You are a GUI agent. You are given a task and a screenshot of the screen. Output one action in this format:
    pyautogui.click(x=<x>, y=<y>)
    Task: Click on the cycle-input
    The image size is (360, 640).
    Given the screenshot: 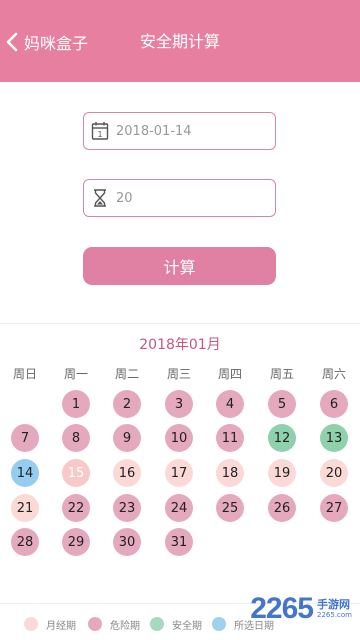 What is the action you would take?
    pyautogui.click(x=191, y=198)
    